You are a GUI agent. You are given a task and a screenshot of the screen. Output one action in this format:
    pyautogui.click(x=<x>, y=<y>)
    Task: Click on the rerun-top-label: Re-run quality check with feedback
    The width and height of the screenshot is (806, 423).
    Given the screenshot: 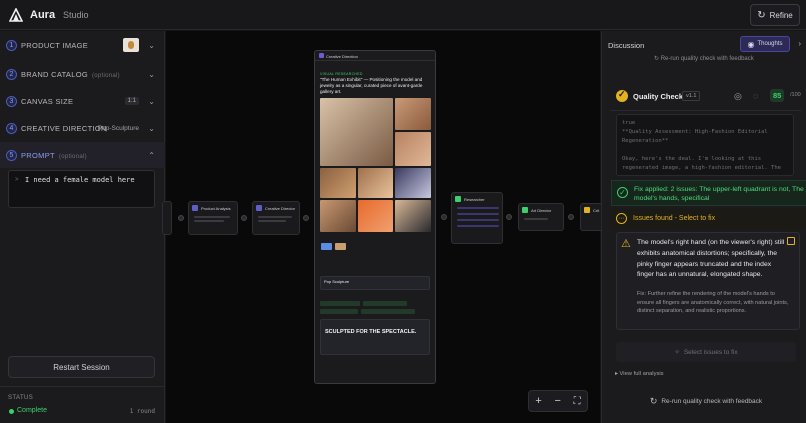 What is the action you would take?
    pyautogui.click(x=707, y=59)
    